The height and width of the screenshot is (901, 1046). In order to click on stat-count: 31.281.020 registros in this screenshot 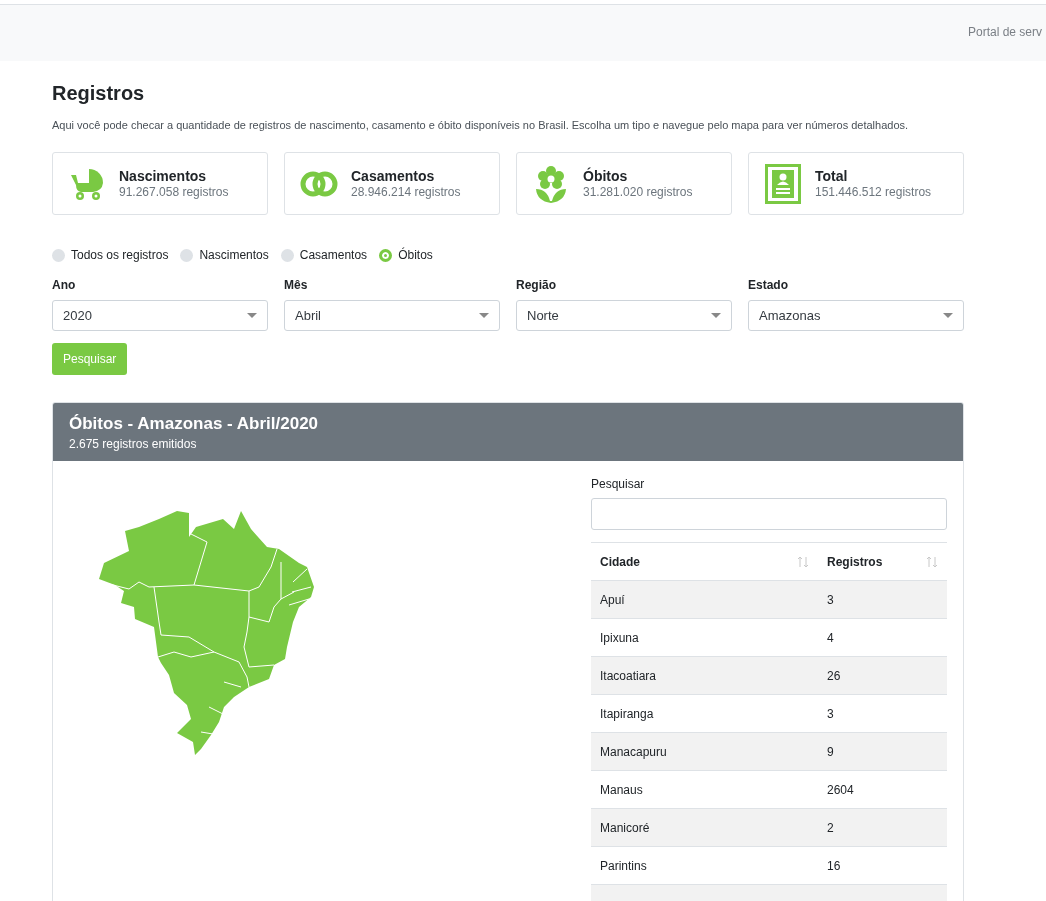, I will do `click(638, 192)`.